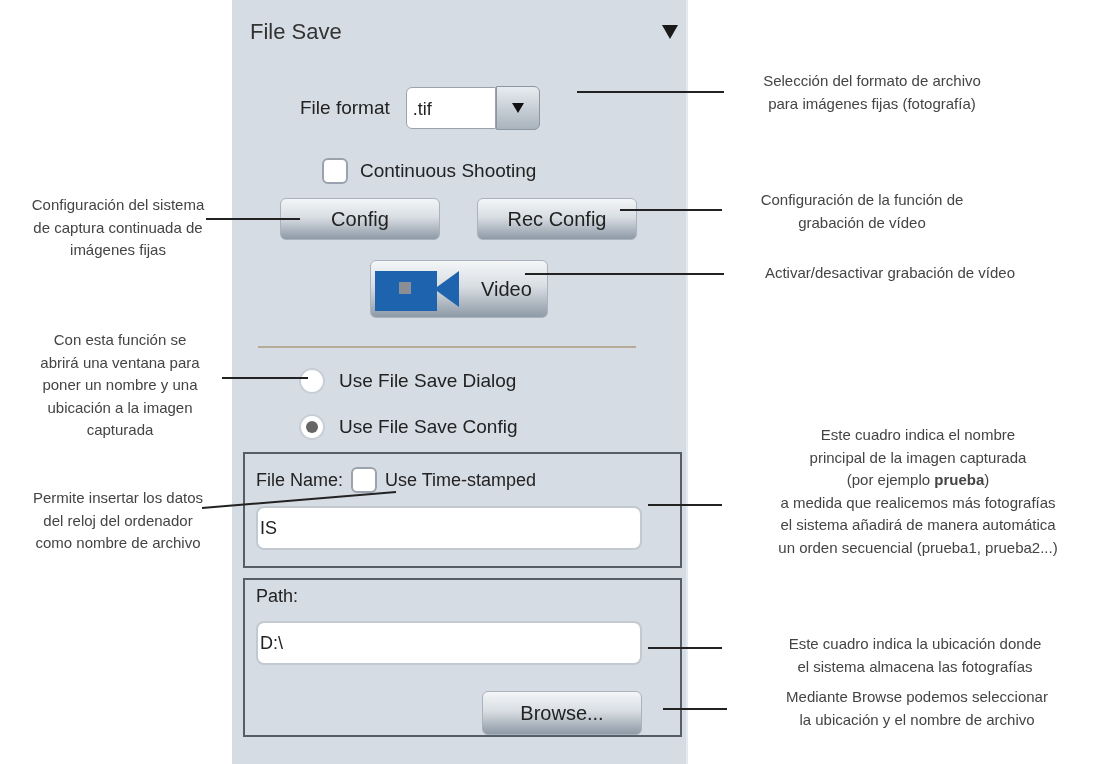  What do you see at coordinates (670, 32) in the screenshot?
I see `collapse-icon` at bounding box center [670, 32].